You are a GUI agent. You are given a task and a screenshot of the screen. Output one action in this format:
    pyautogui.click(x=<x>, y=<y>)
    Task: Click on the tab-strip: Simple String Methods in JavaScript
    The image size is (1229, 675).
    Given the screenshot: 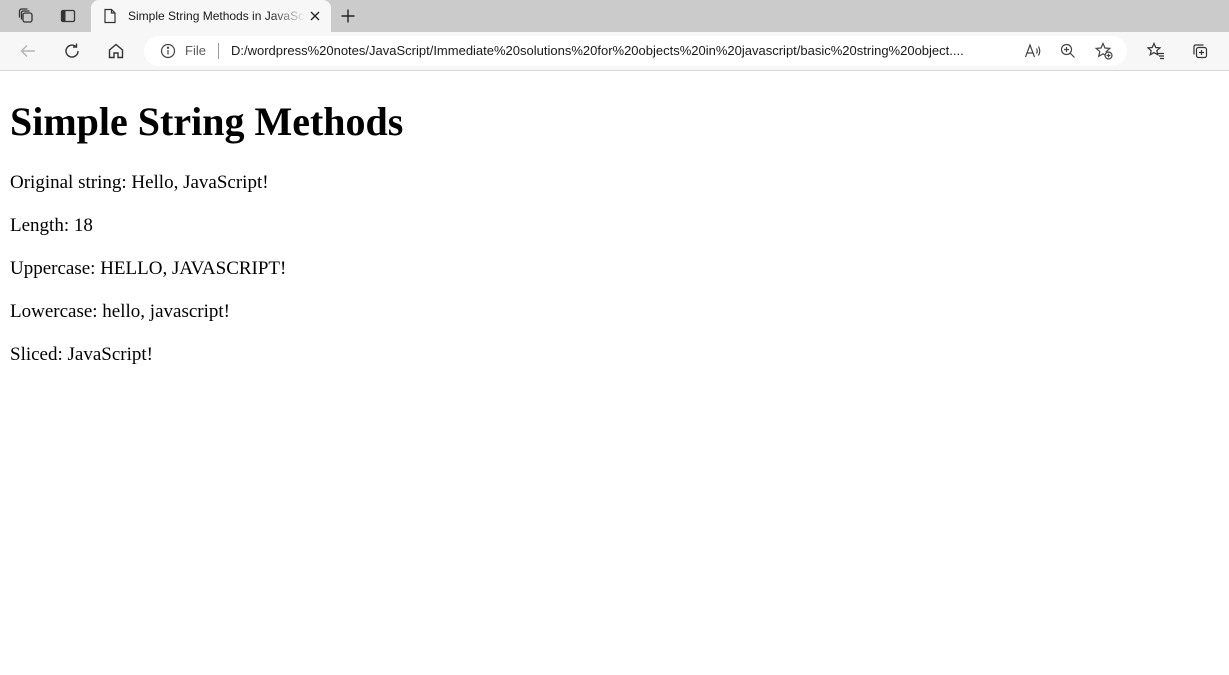 What is the action you would take?
    pyautogui.click(x=614, y=16)
    